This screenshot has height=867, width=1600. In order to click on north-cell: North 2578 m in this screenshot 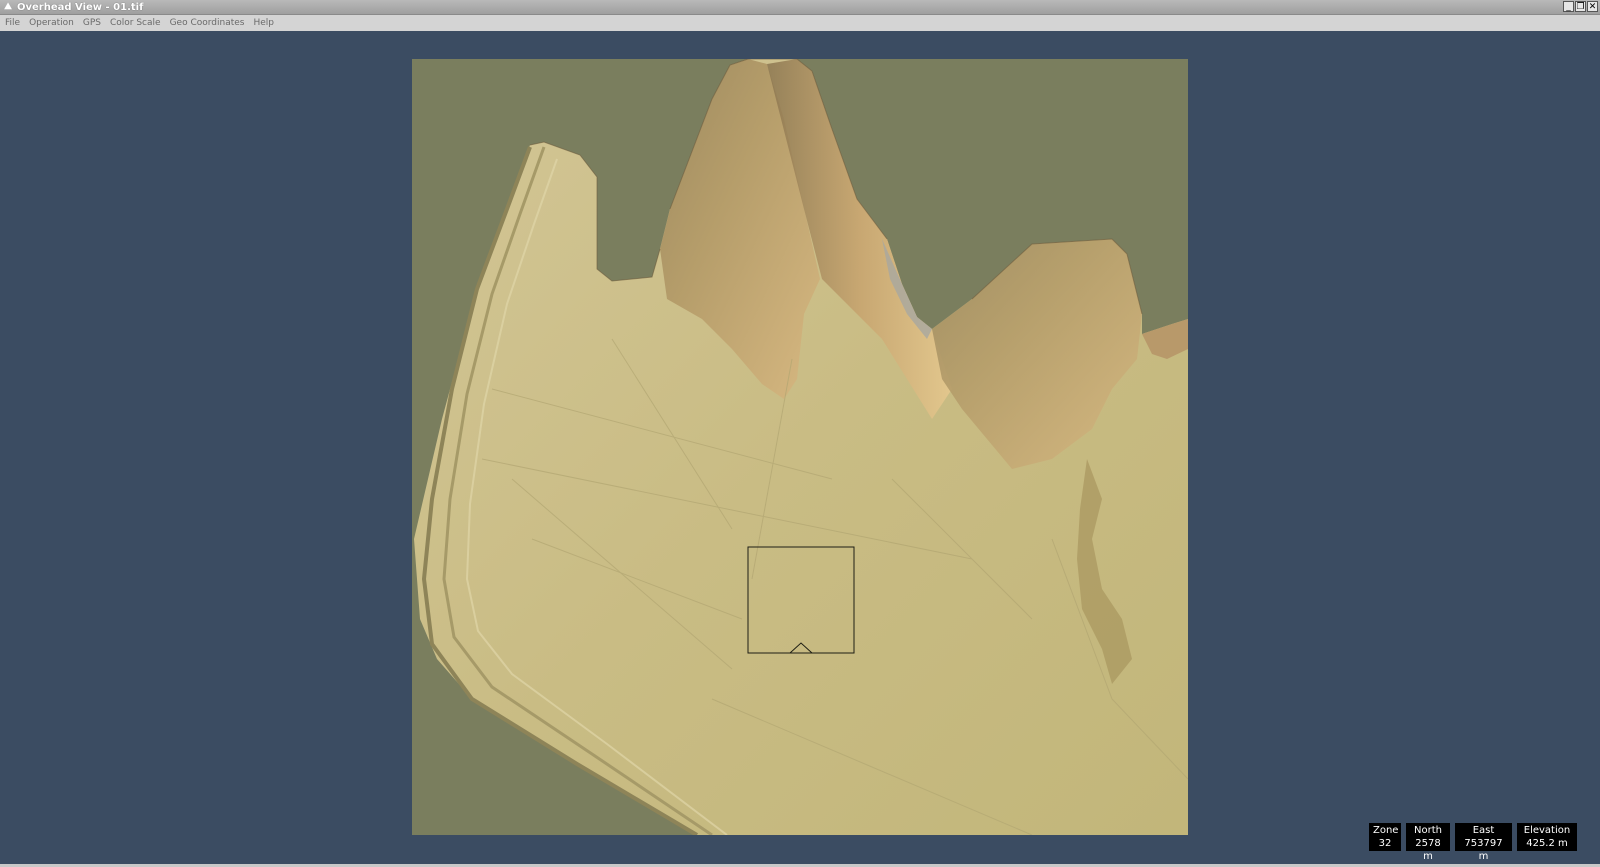, I will do `click(1428, 842)`.